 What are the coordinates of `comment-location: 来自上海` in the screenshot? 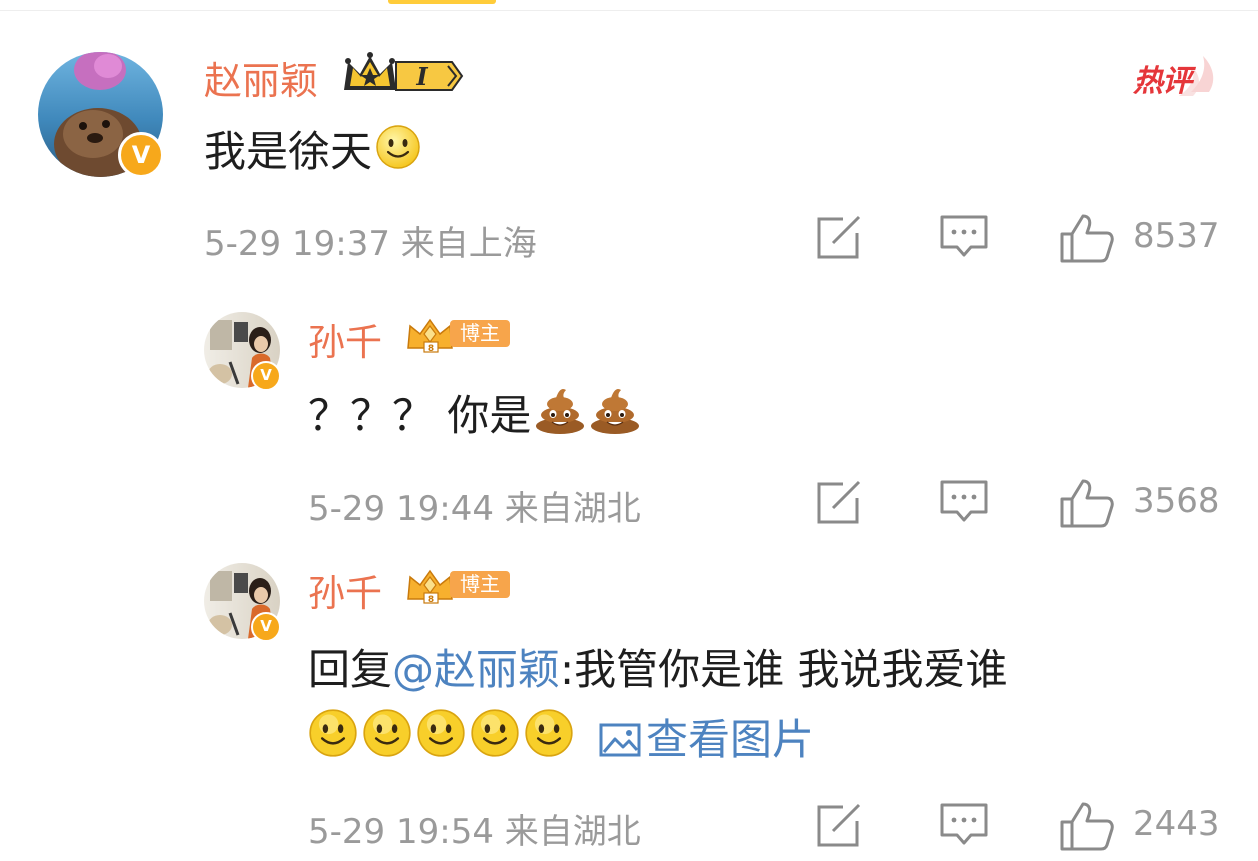 It's located at (468, 244).